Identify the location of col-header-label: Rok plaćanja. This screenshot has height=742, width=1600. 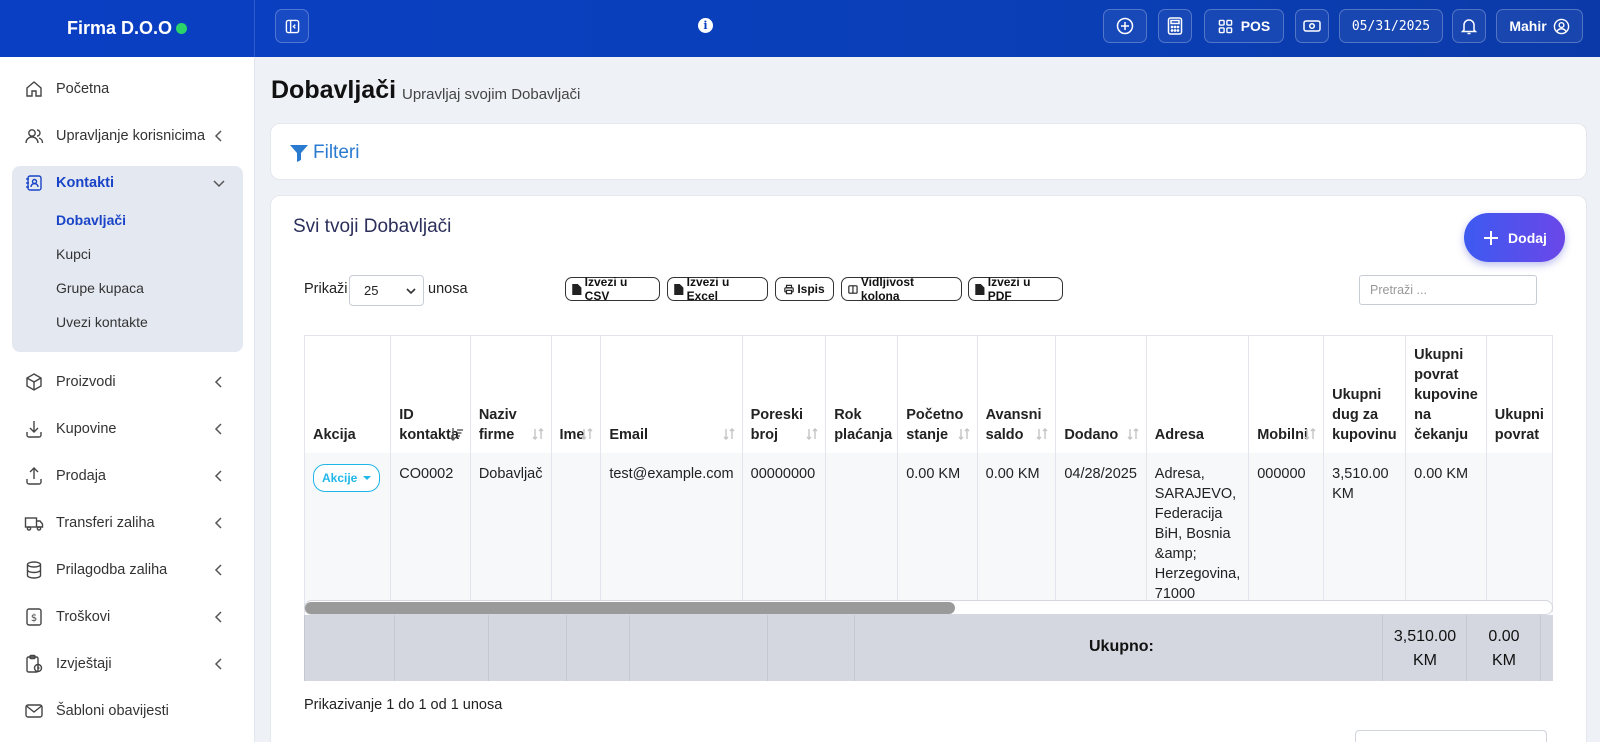
(863, 425).